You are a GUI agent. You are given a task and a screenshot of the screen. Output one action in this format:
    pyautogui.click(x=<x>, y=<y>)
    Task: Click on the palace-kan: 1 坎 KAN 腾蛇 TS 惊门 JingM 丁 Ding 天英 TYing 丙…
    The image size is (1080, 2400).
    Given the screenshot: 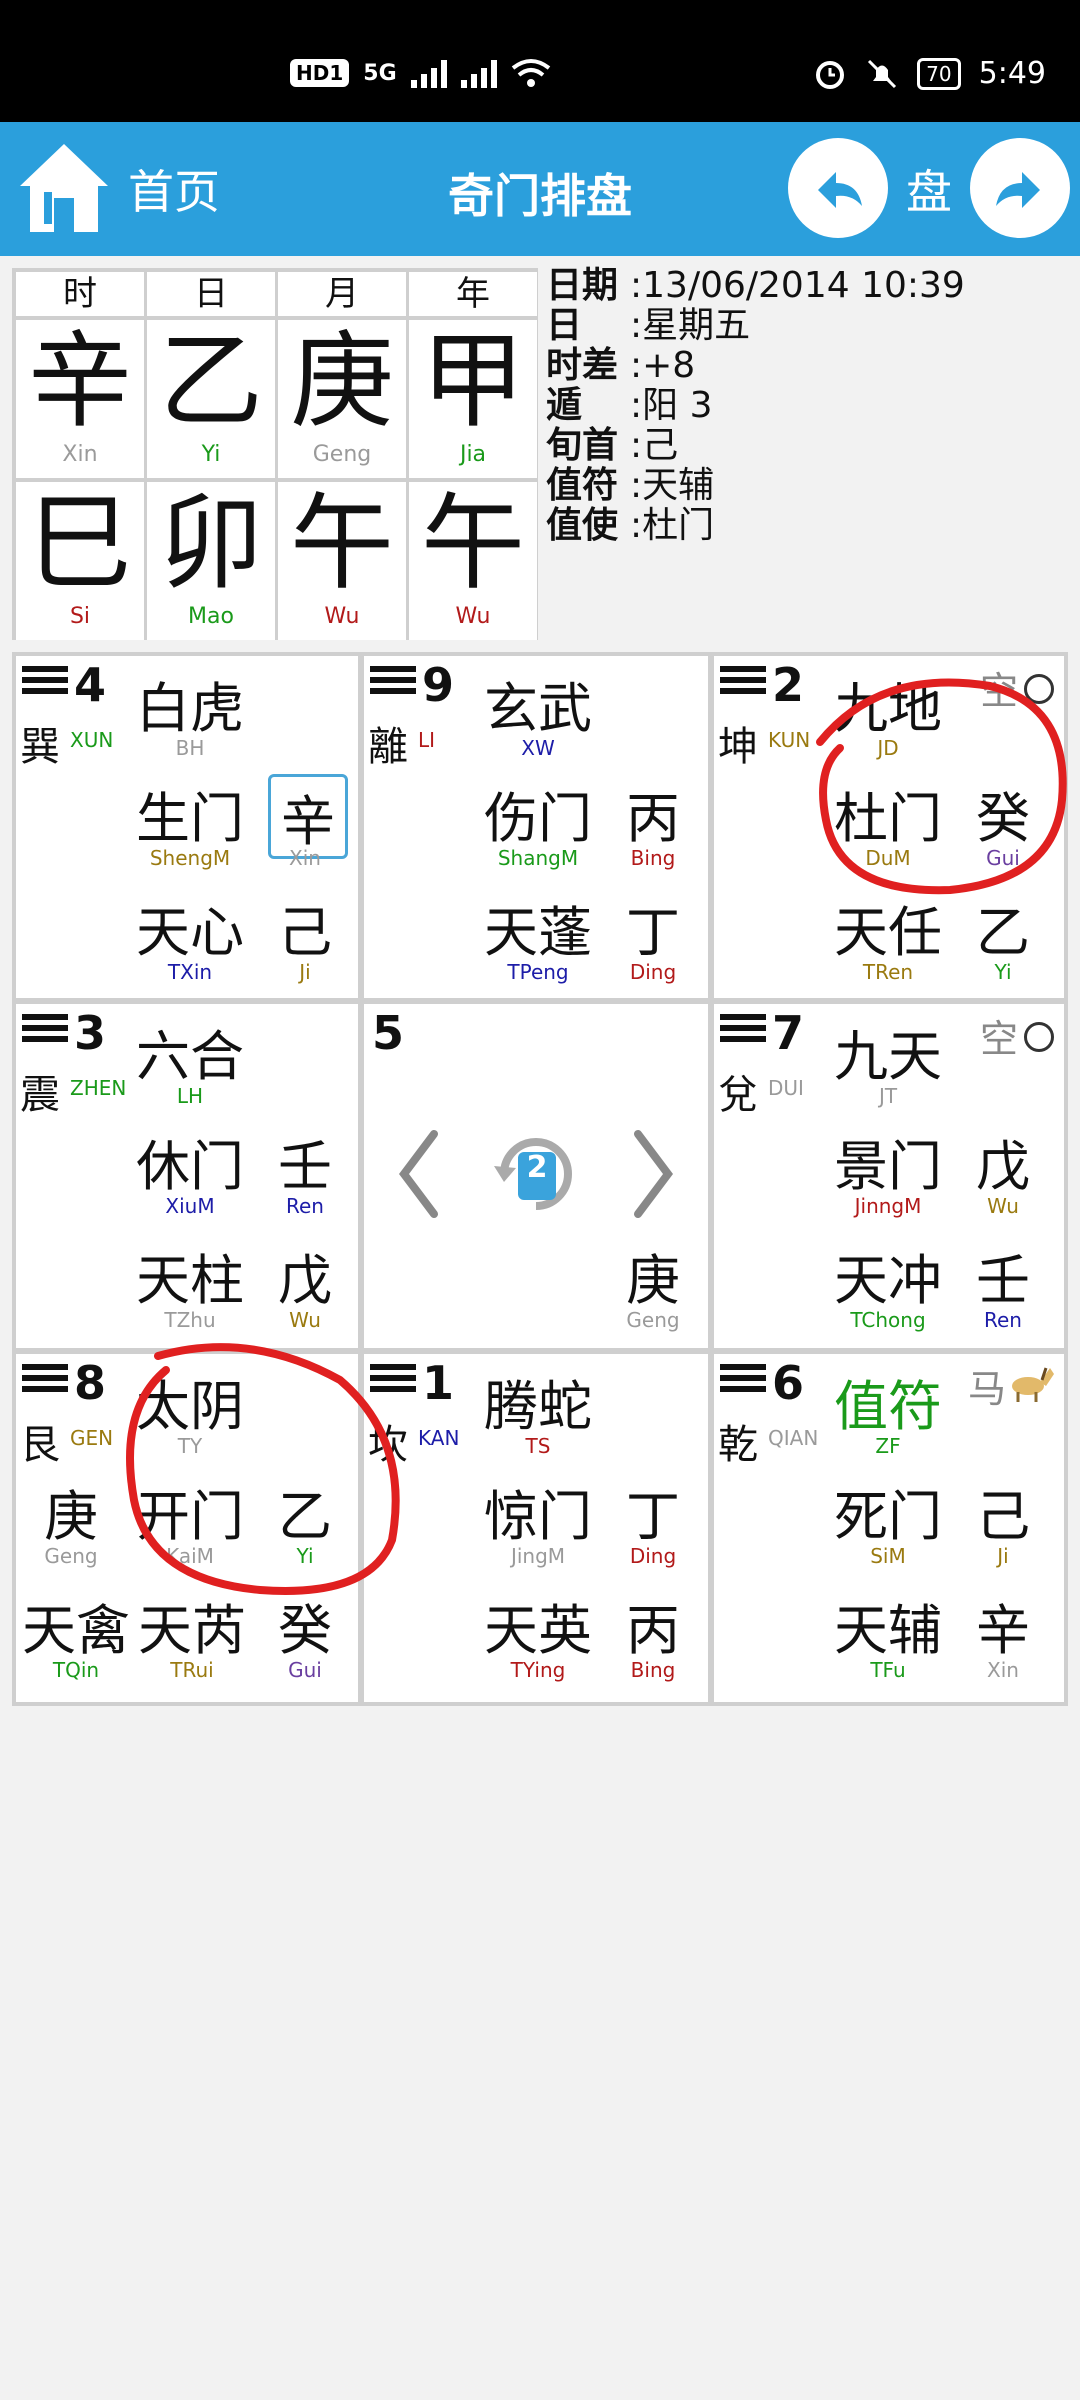 What is the action you would take?
    pyautogui.click(x=536, y=1528)
    